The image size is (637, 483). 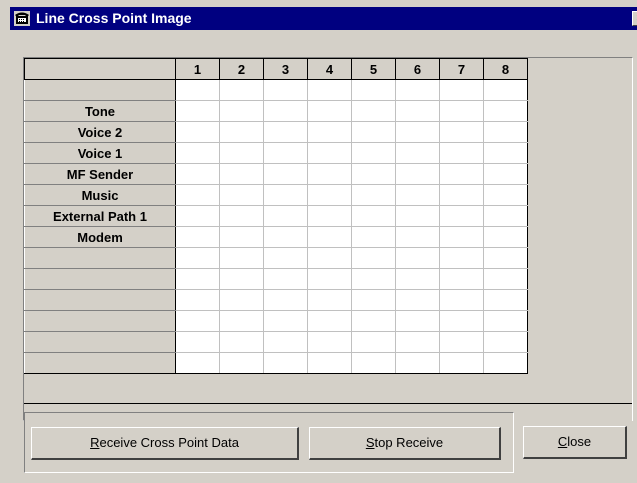 What do you see at coordinates (329, 69) in the screenshot?
I see `column-header: 4` at bounding box center [329, 69].